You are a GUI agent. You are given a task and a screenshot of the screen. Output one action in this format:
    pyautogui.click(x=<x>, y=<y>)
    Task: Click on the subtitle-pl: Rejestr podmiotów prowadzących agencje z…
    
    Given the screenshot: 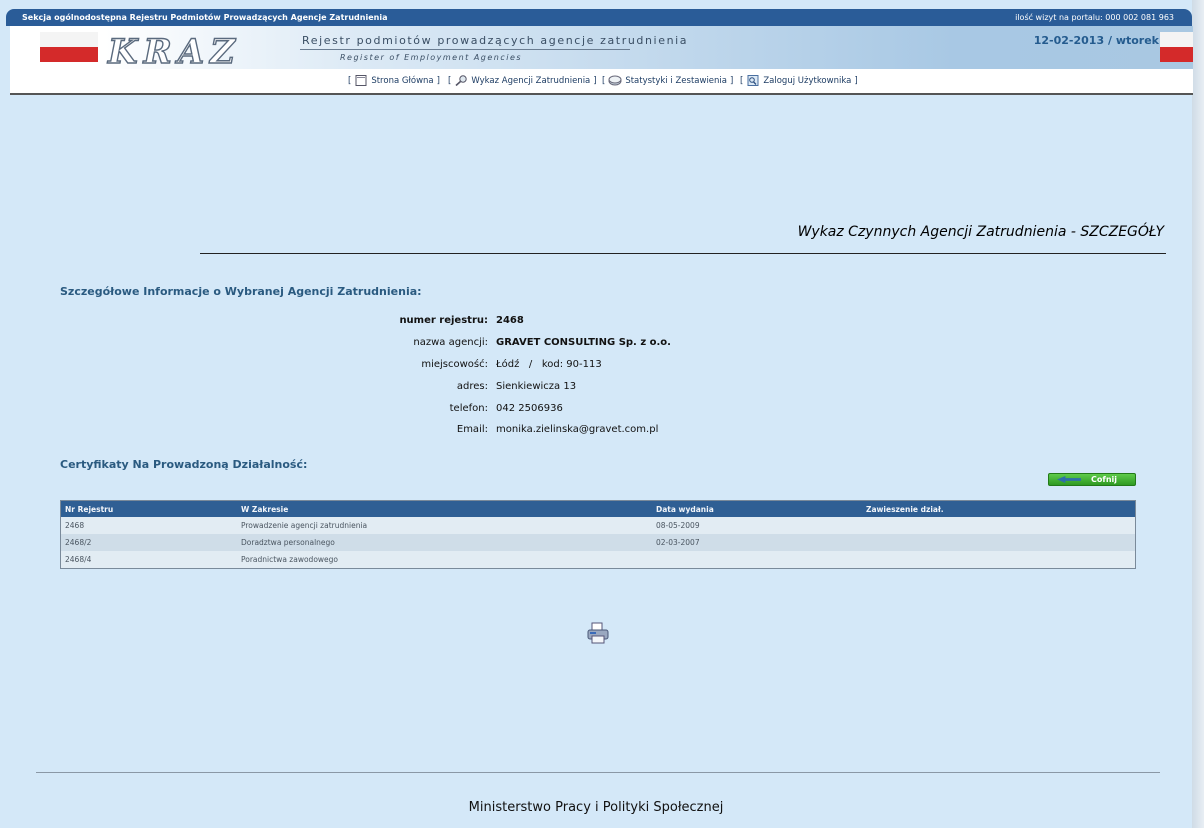 What is the action you would take?
    pyautogui.click(x=495, y=40)
    